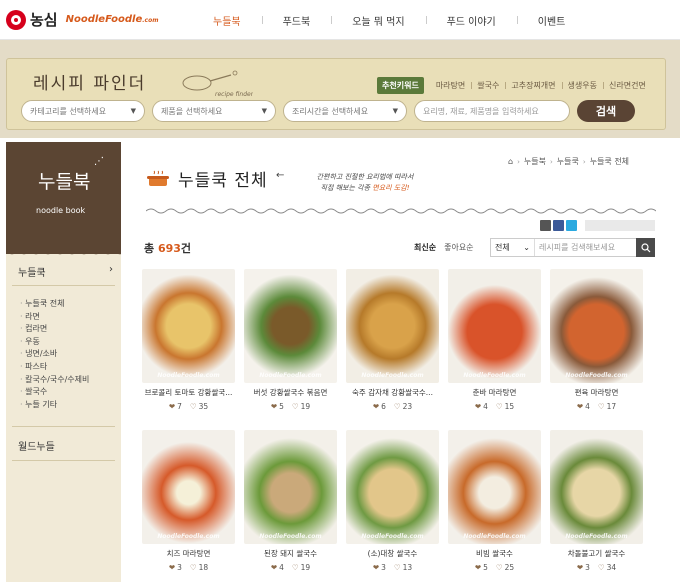  I want to click on recipe-card: NoodleFoodle.com 숙주 감자채 강황쌀국수... ❤ 6 ♡ 23, so click(392, 340).